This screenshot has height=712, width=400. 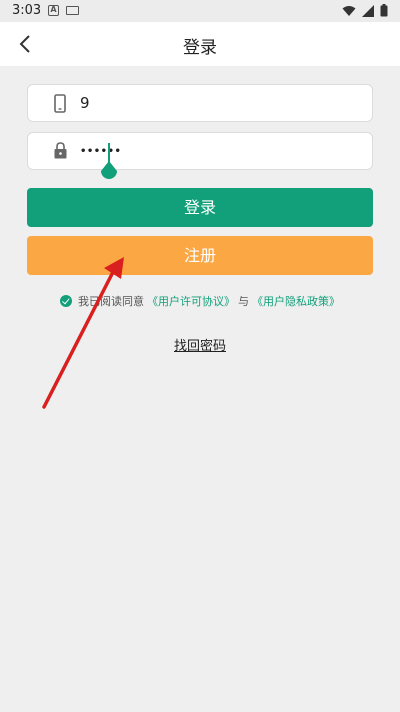 What do you see at coordinates (200, 103) in the screenshot?
I see `phone-field: 9` at bounding box center [200, 103].